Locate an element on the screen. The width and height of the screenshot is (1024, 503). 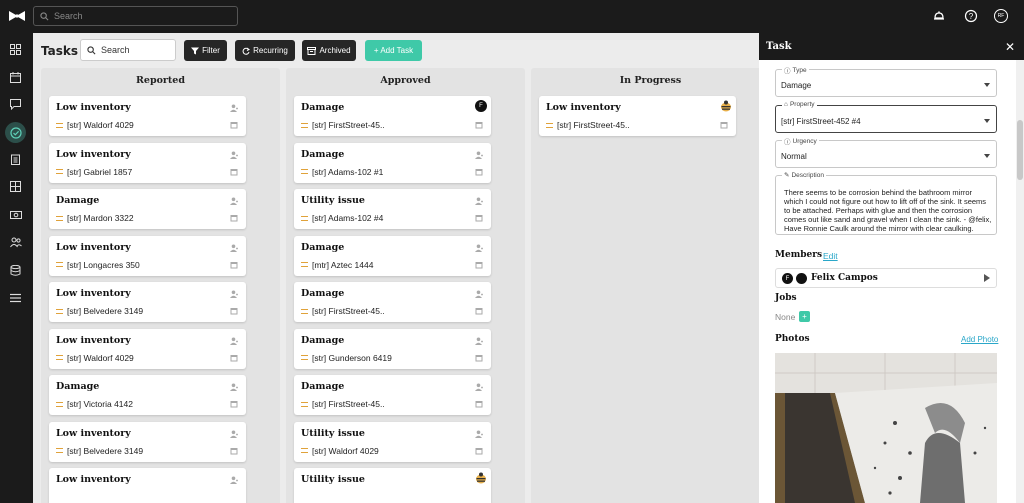
play-icon is located at coordinates (987, 278).